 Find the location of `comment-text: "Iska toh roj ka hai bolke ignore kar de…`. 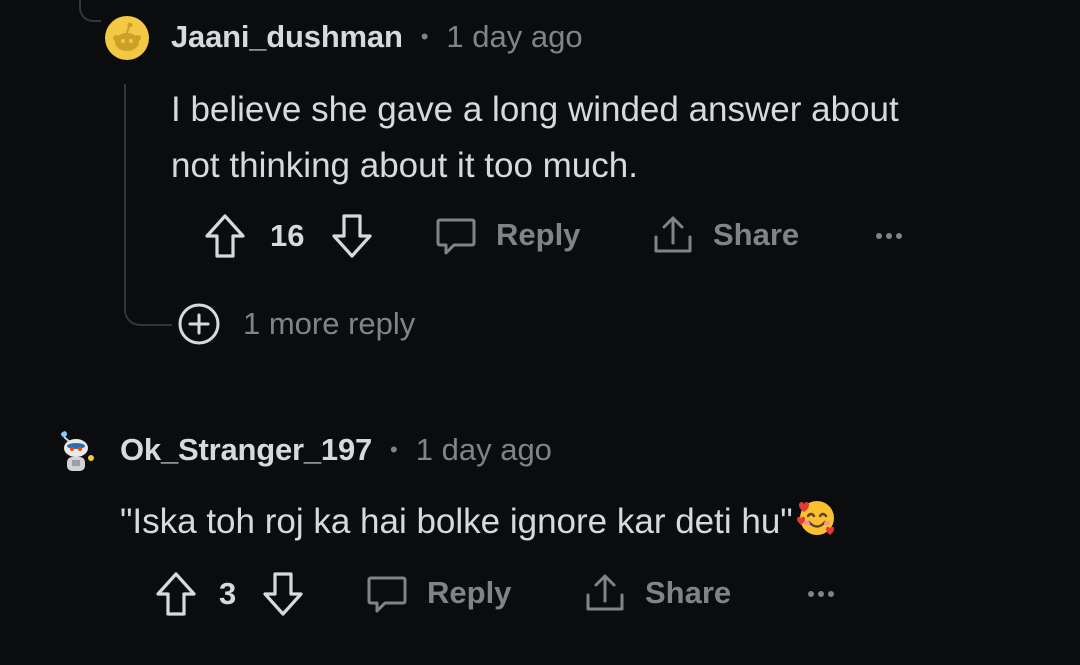

comment-text: "Iska toh roj ka hai bolke ignore kar de… is located at coordinates (456, 521).